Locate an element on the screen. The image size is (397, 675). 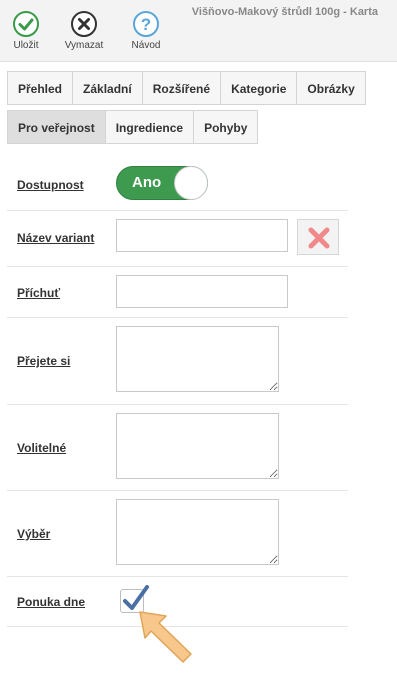
remove-variant-button is located at coordinates (318, 237).